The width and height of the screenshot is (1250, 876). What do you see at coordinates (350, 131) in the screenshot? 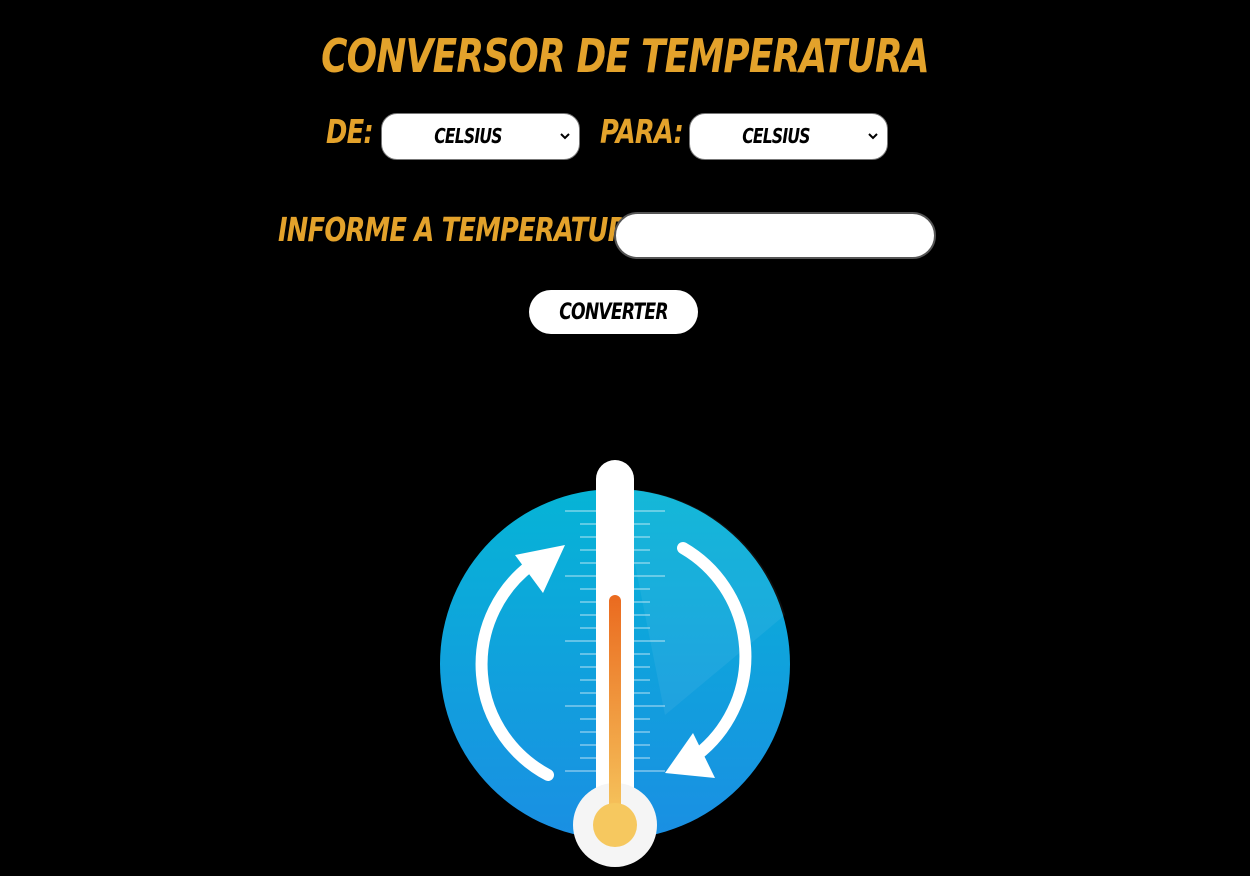
I see `from-label: DE:` at bounding box center [350, 131].